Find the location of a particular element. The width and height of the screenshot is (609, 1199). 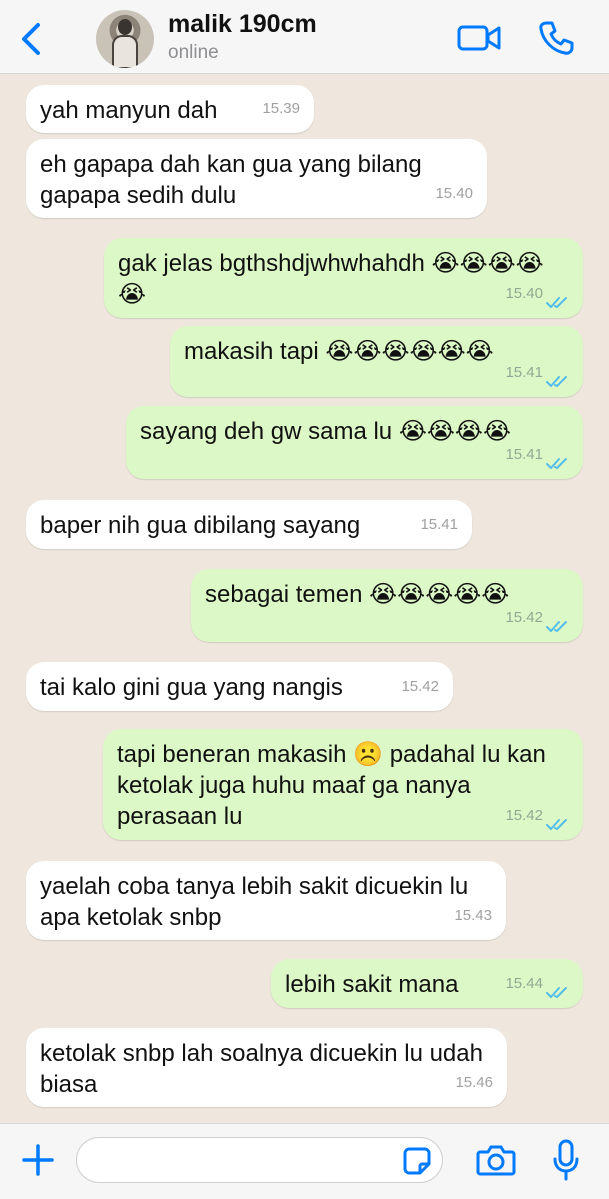

camera-icon is located at coordinates (496, 1160).